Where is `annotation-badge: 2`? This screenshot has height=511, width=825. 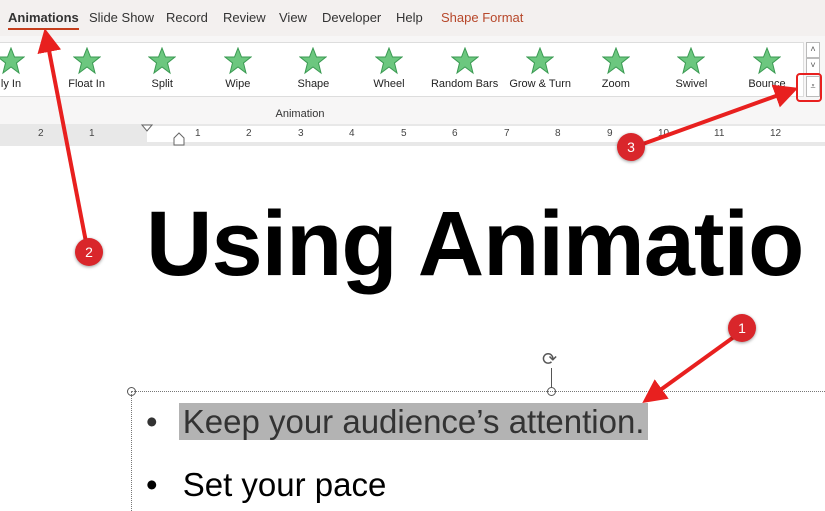 annotation-badge: 2 is located at coordinates (89, 252).